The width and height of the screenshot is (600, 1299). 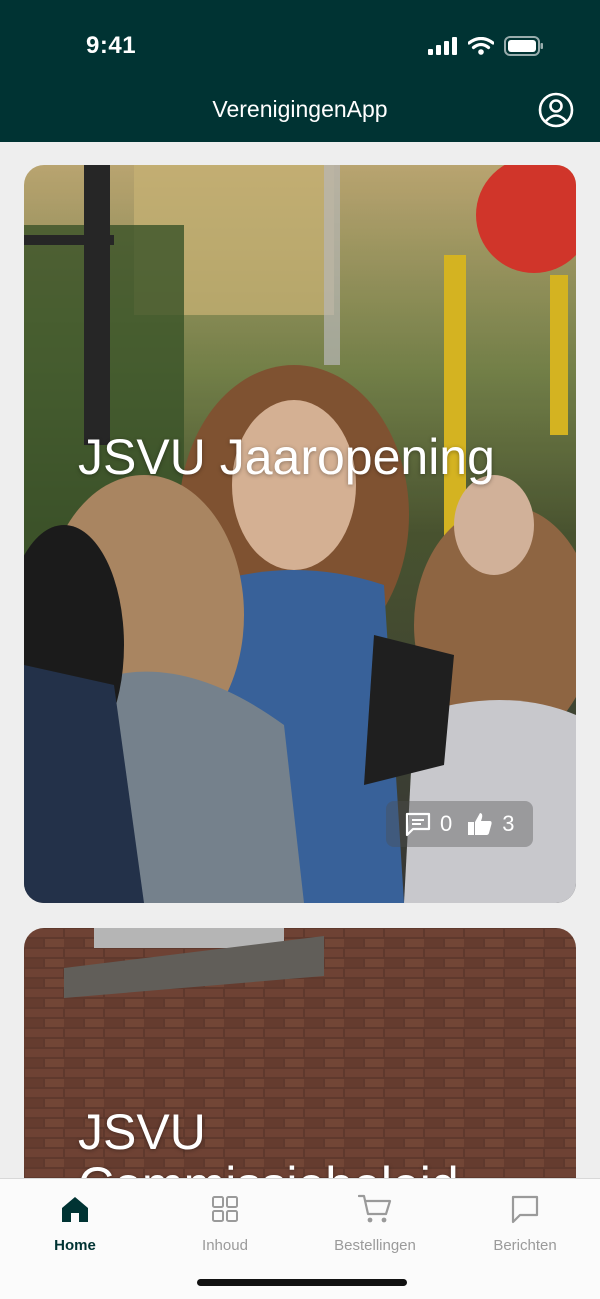 I want to click on card-title: JSVU Commissiebeleid, so click(x=268, y=1141).